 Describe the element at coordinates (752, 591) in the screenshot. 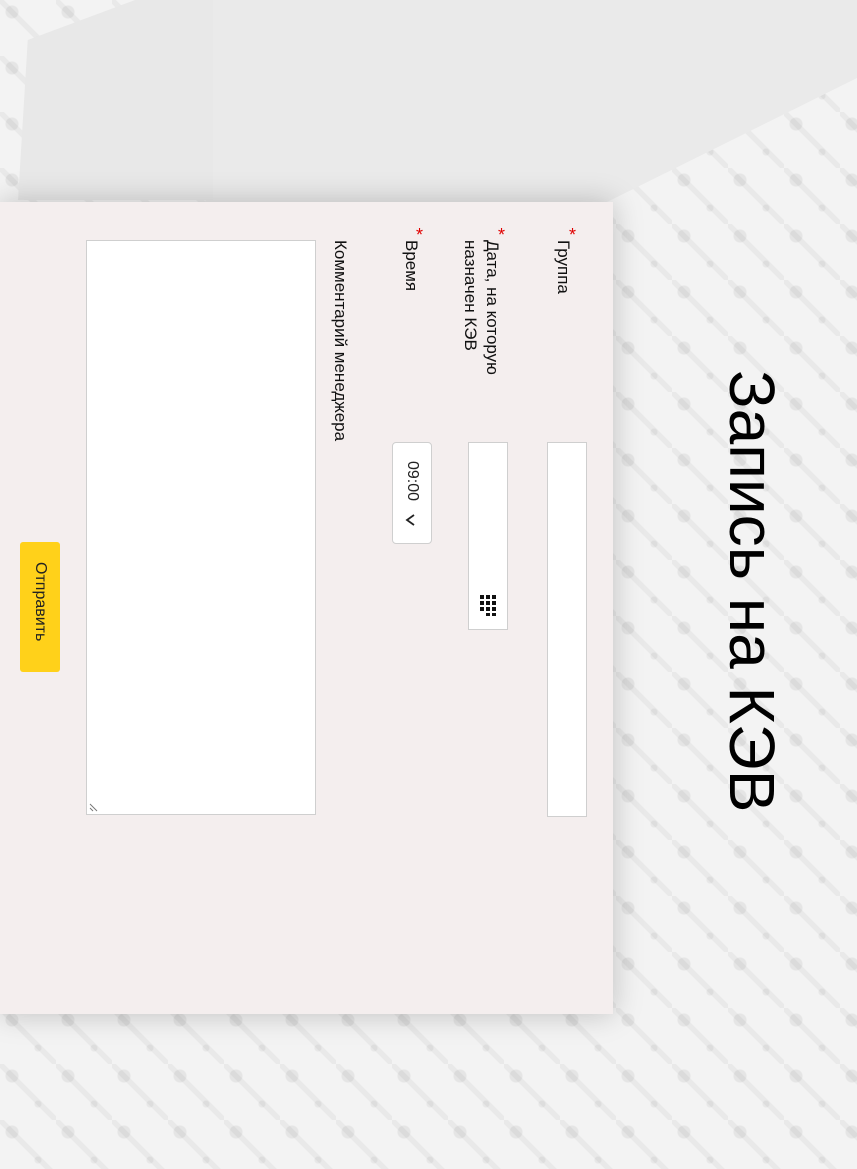

I see `page-title: Запись на КЭВ` at that location.